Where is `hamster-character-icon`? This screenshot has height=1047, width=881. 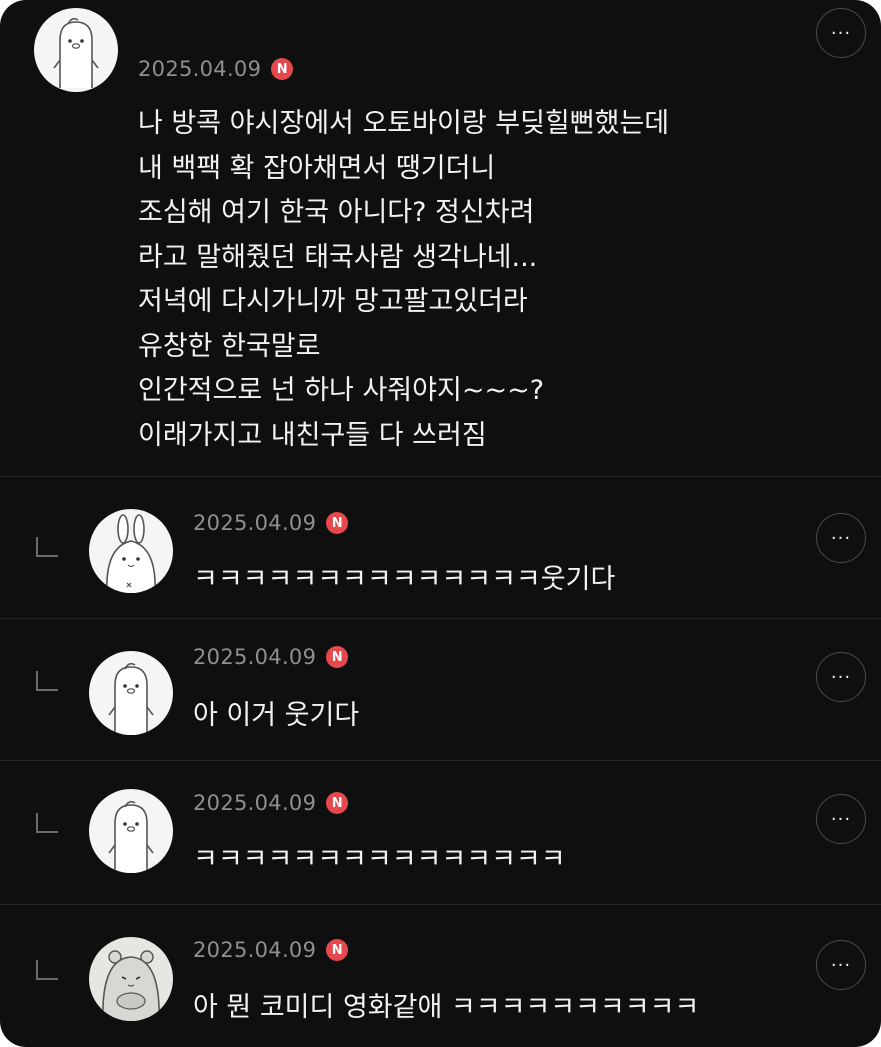 hamster-character-icon is located at coordinates (131, 985).